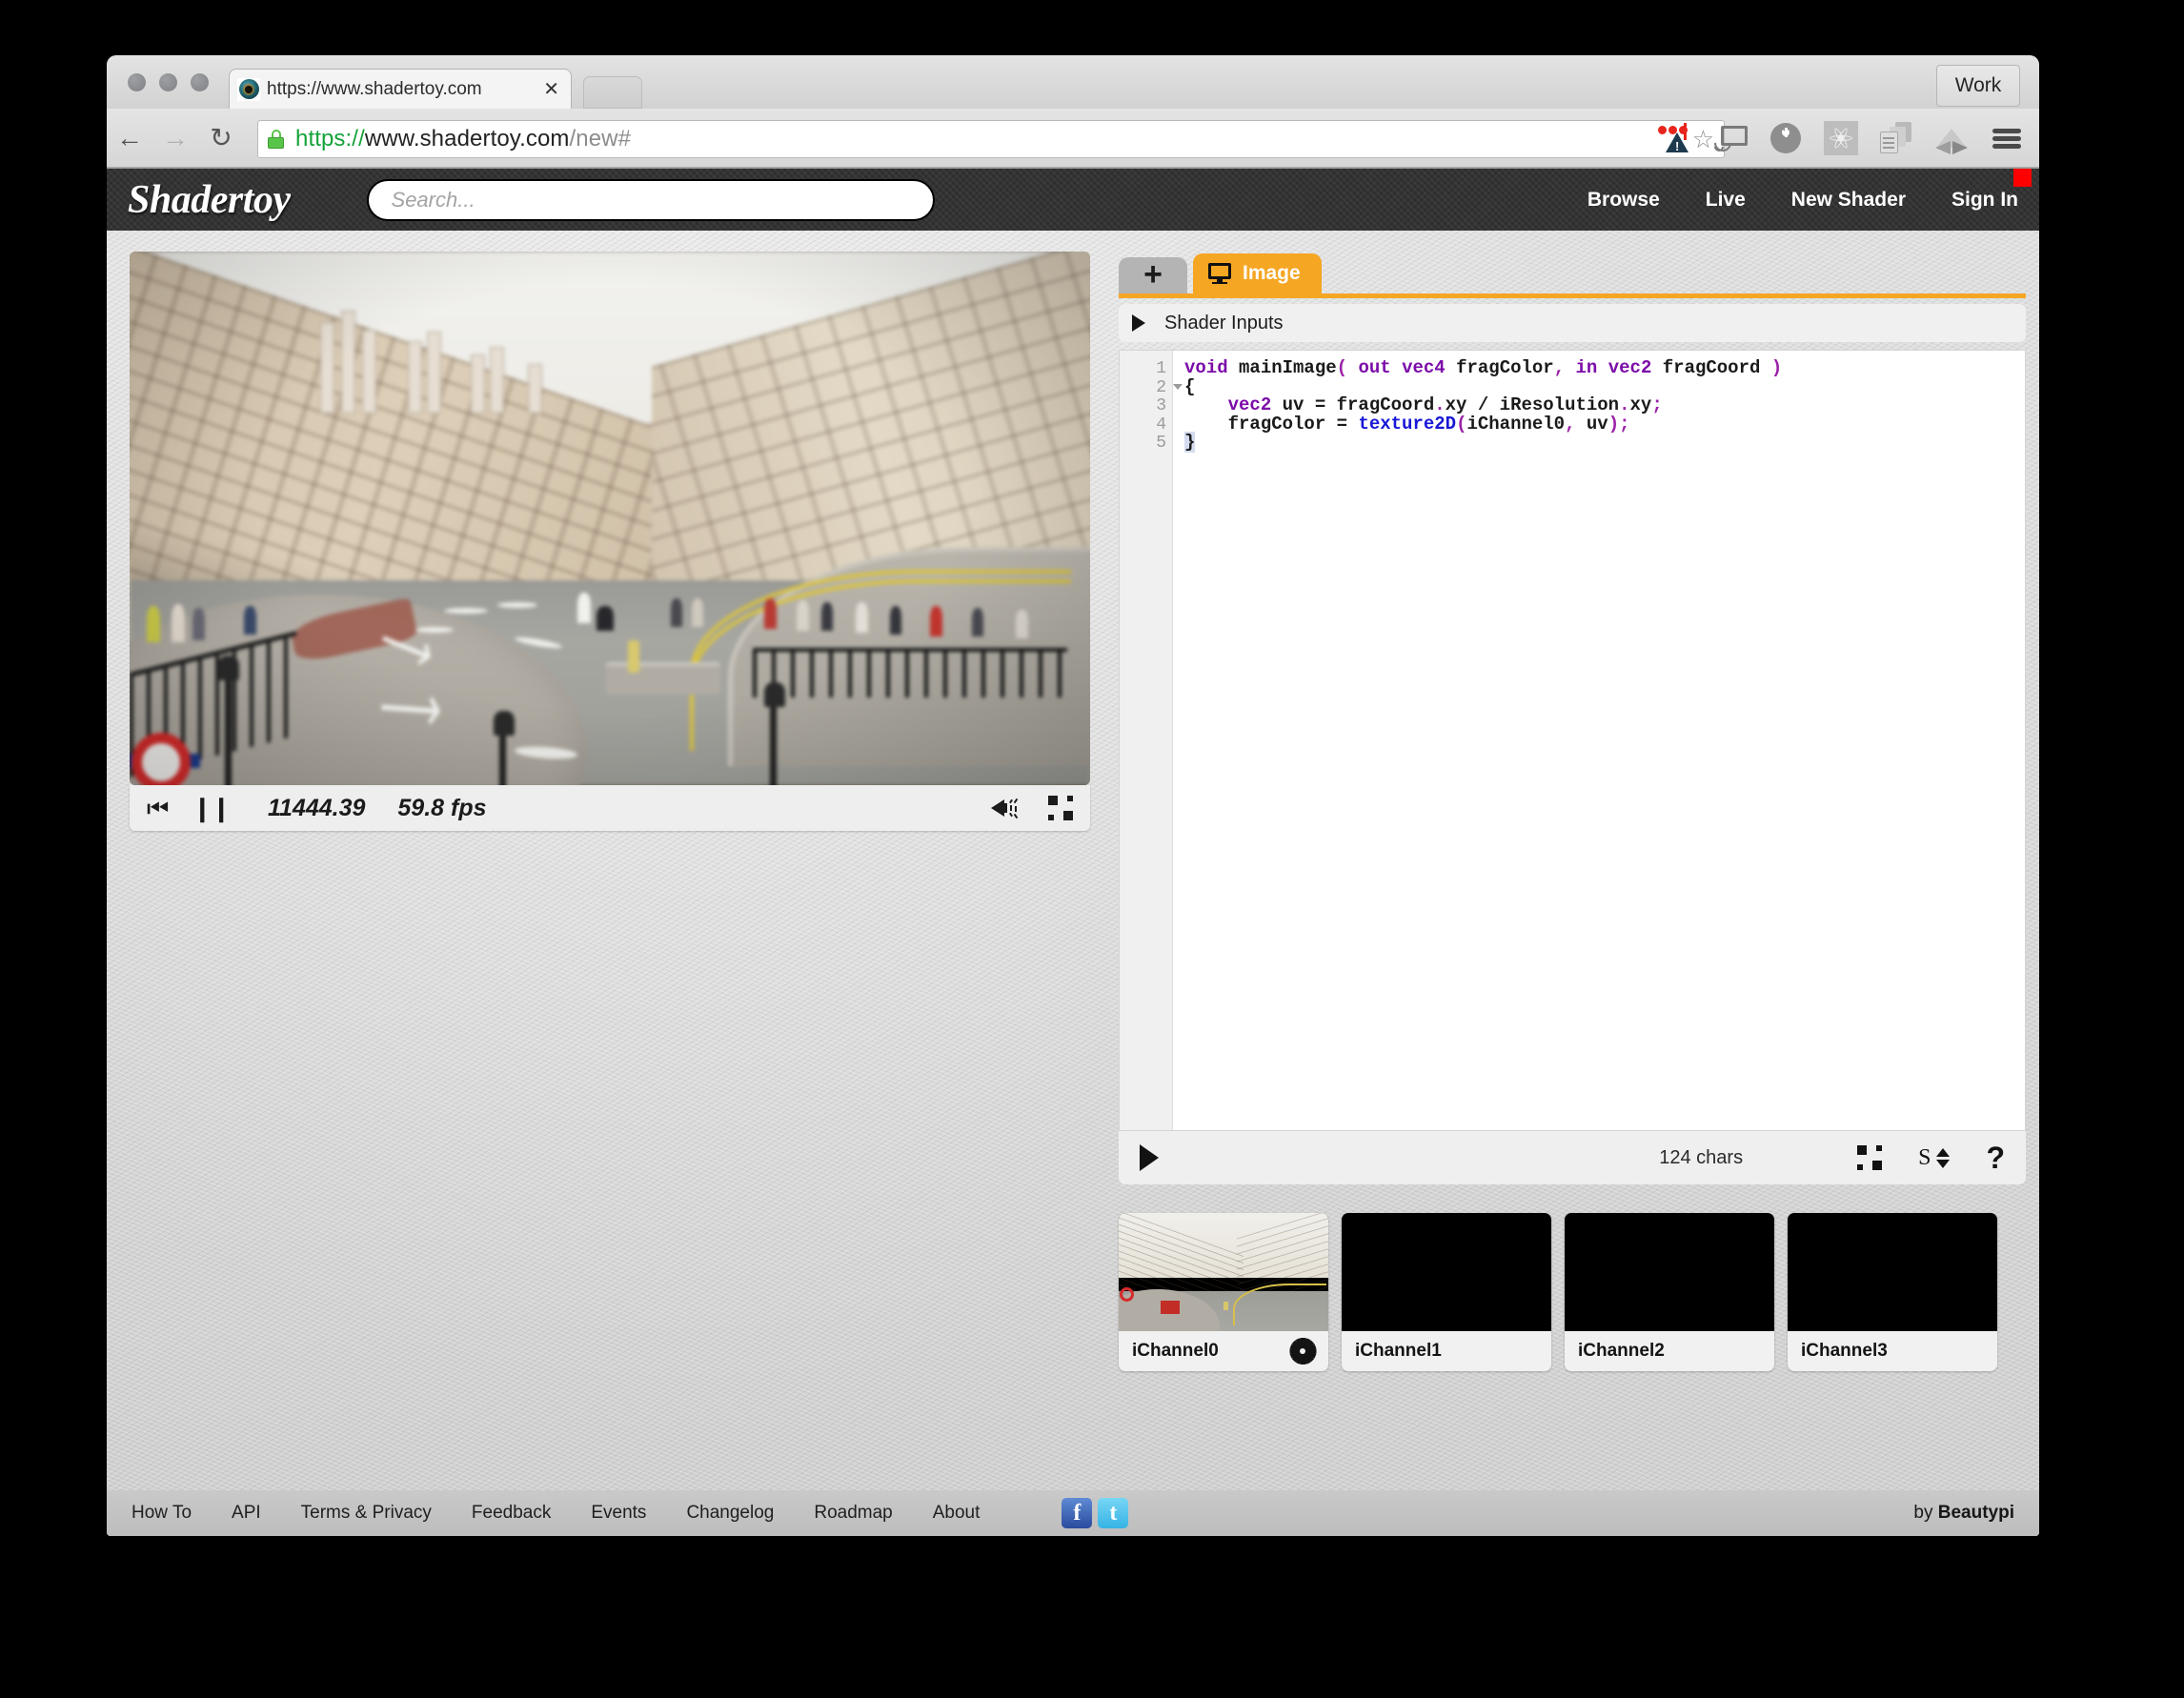  I want to click on nav-link-new-shader: New Shader, so click(1849, 200).